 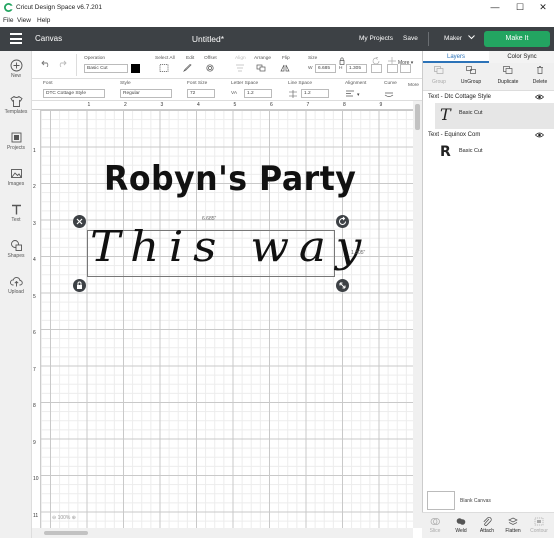 What do you see at coordinates (520, 8) in the screenshot?
I see `maximize-button: ☐` at bounding box center [520, 8].